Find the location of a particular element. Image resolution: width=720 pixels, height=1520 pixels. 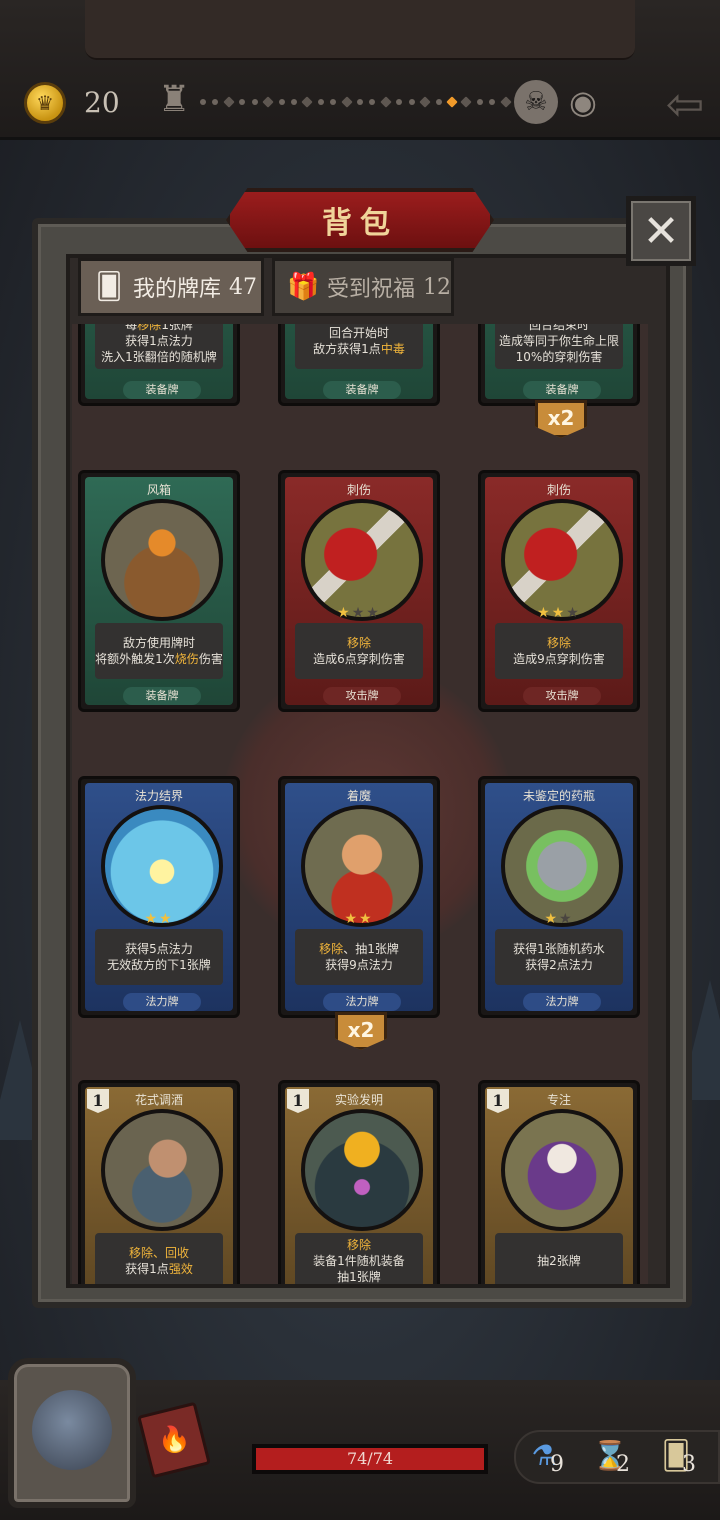

modal-title-banner: 背包 is located at coordinates (360, 220).